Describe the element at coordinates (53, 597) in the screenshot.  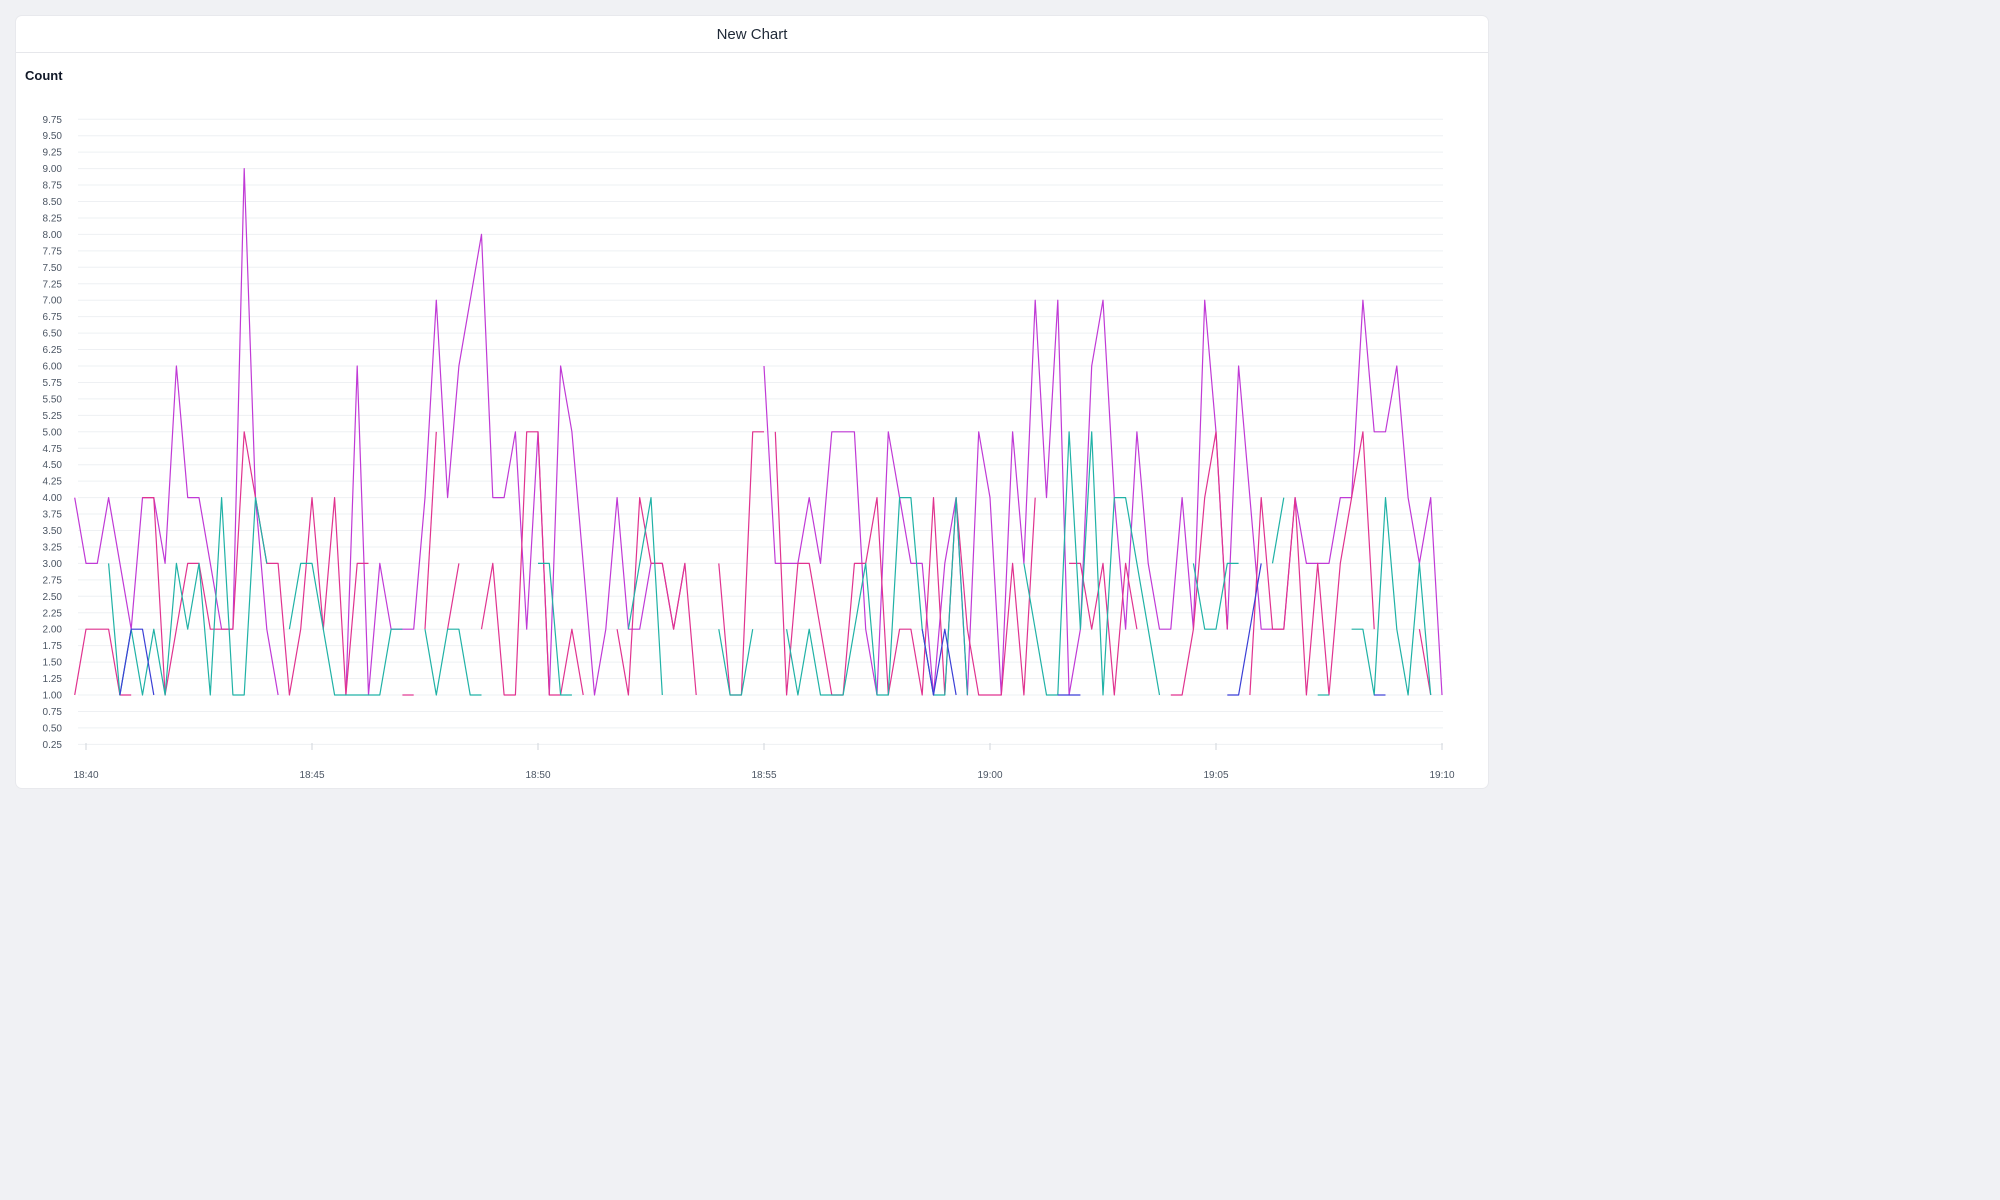
I see `y-tick-label: 2.50` at that location.